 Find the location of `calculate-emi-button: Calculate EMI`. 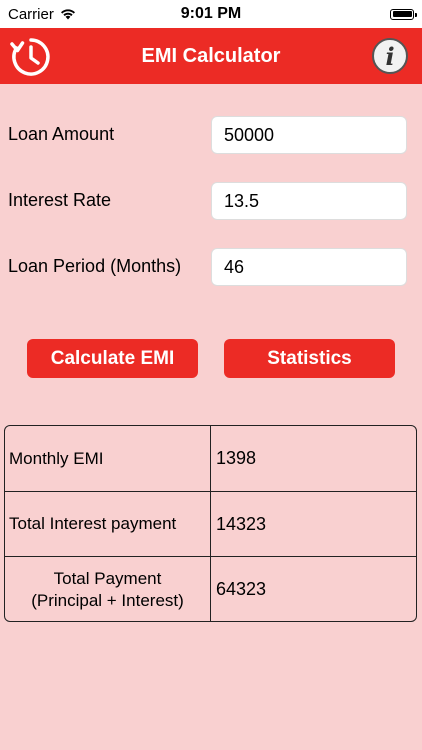

calculate-emi-button: Calculate EMI is located at coordinates (112, 358).